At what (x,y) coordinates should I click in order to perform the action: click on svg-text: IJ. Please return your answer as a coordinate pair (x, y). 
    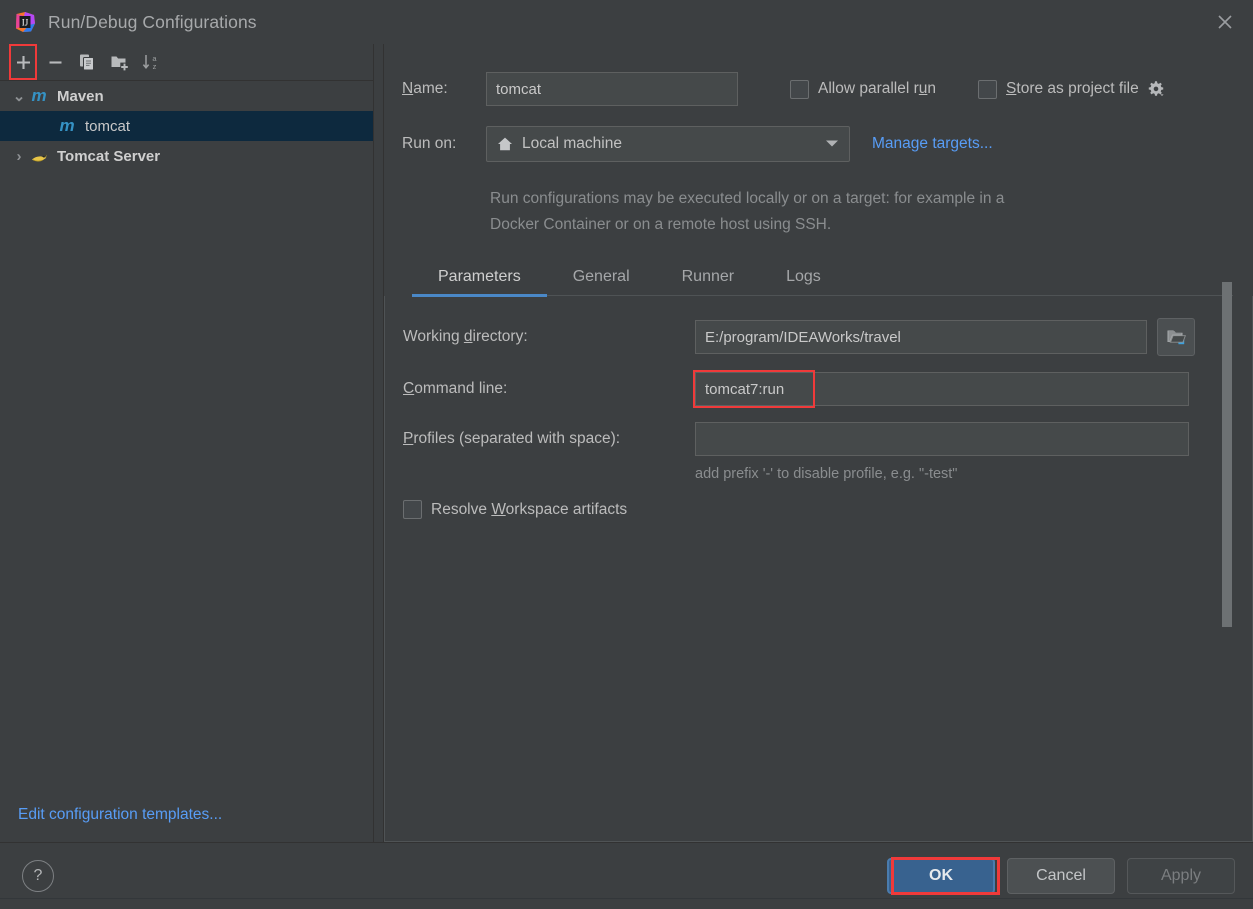
    Looking at the image, I should click on (25, 22).